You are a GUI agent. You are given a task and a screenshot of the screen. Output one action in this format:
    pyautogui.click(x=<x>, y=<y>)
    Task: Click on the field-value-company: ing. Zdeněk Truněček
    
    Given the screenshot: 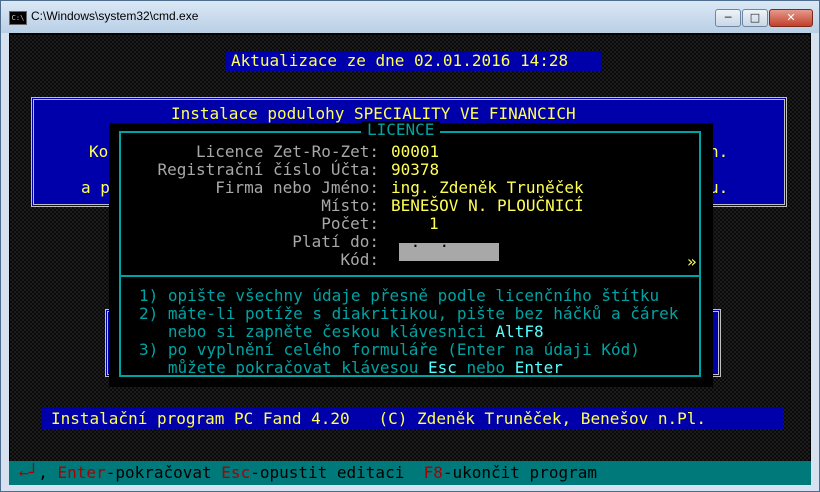 What is the action you would take?
    pyautogui.click(x=487, y=188)
    